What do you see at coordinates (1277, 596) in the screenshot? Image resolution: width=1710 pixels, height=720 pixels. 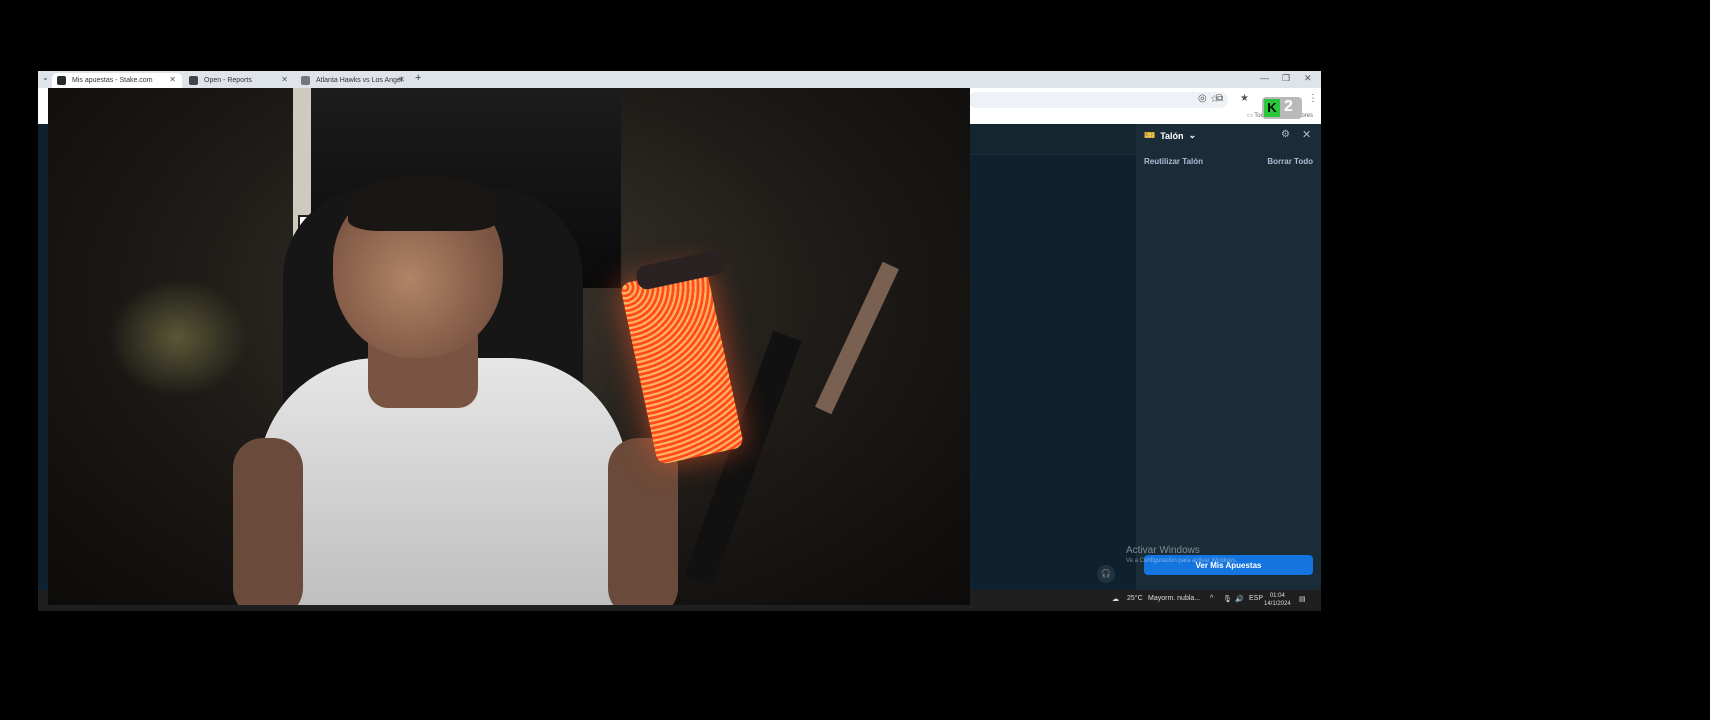 I see `clock-time: 01:04` at bounding box center [1277, 596].